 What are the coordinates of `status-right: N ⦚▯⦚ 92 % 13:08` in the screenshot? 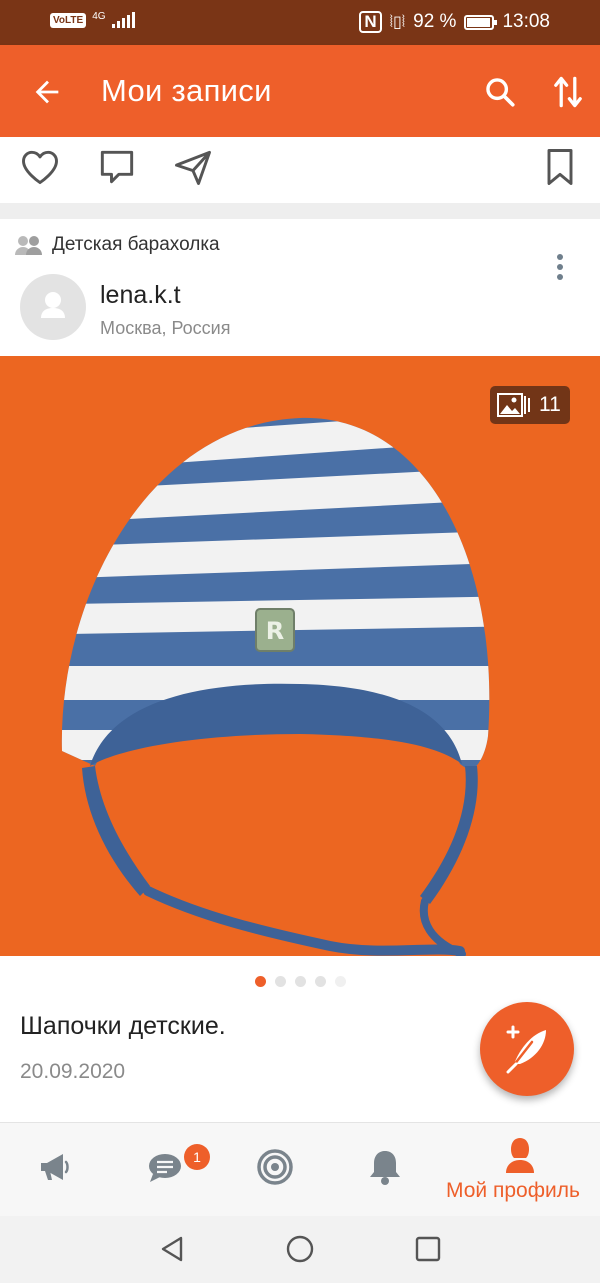 It's located at (454, 22).